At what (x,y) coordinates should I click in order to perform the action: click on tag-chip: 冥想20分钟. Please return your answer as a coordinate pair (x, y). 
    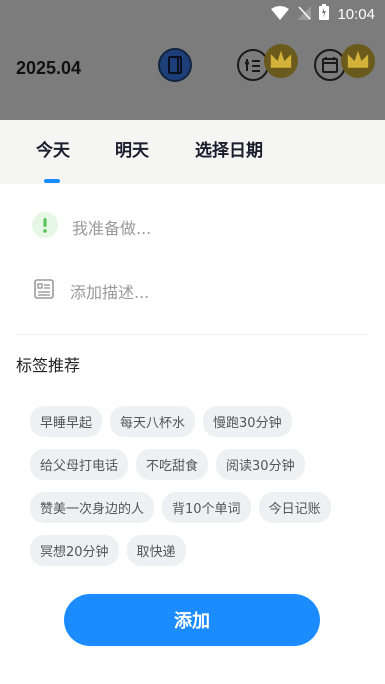
    Looking at the image, I should click on (74, 550).